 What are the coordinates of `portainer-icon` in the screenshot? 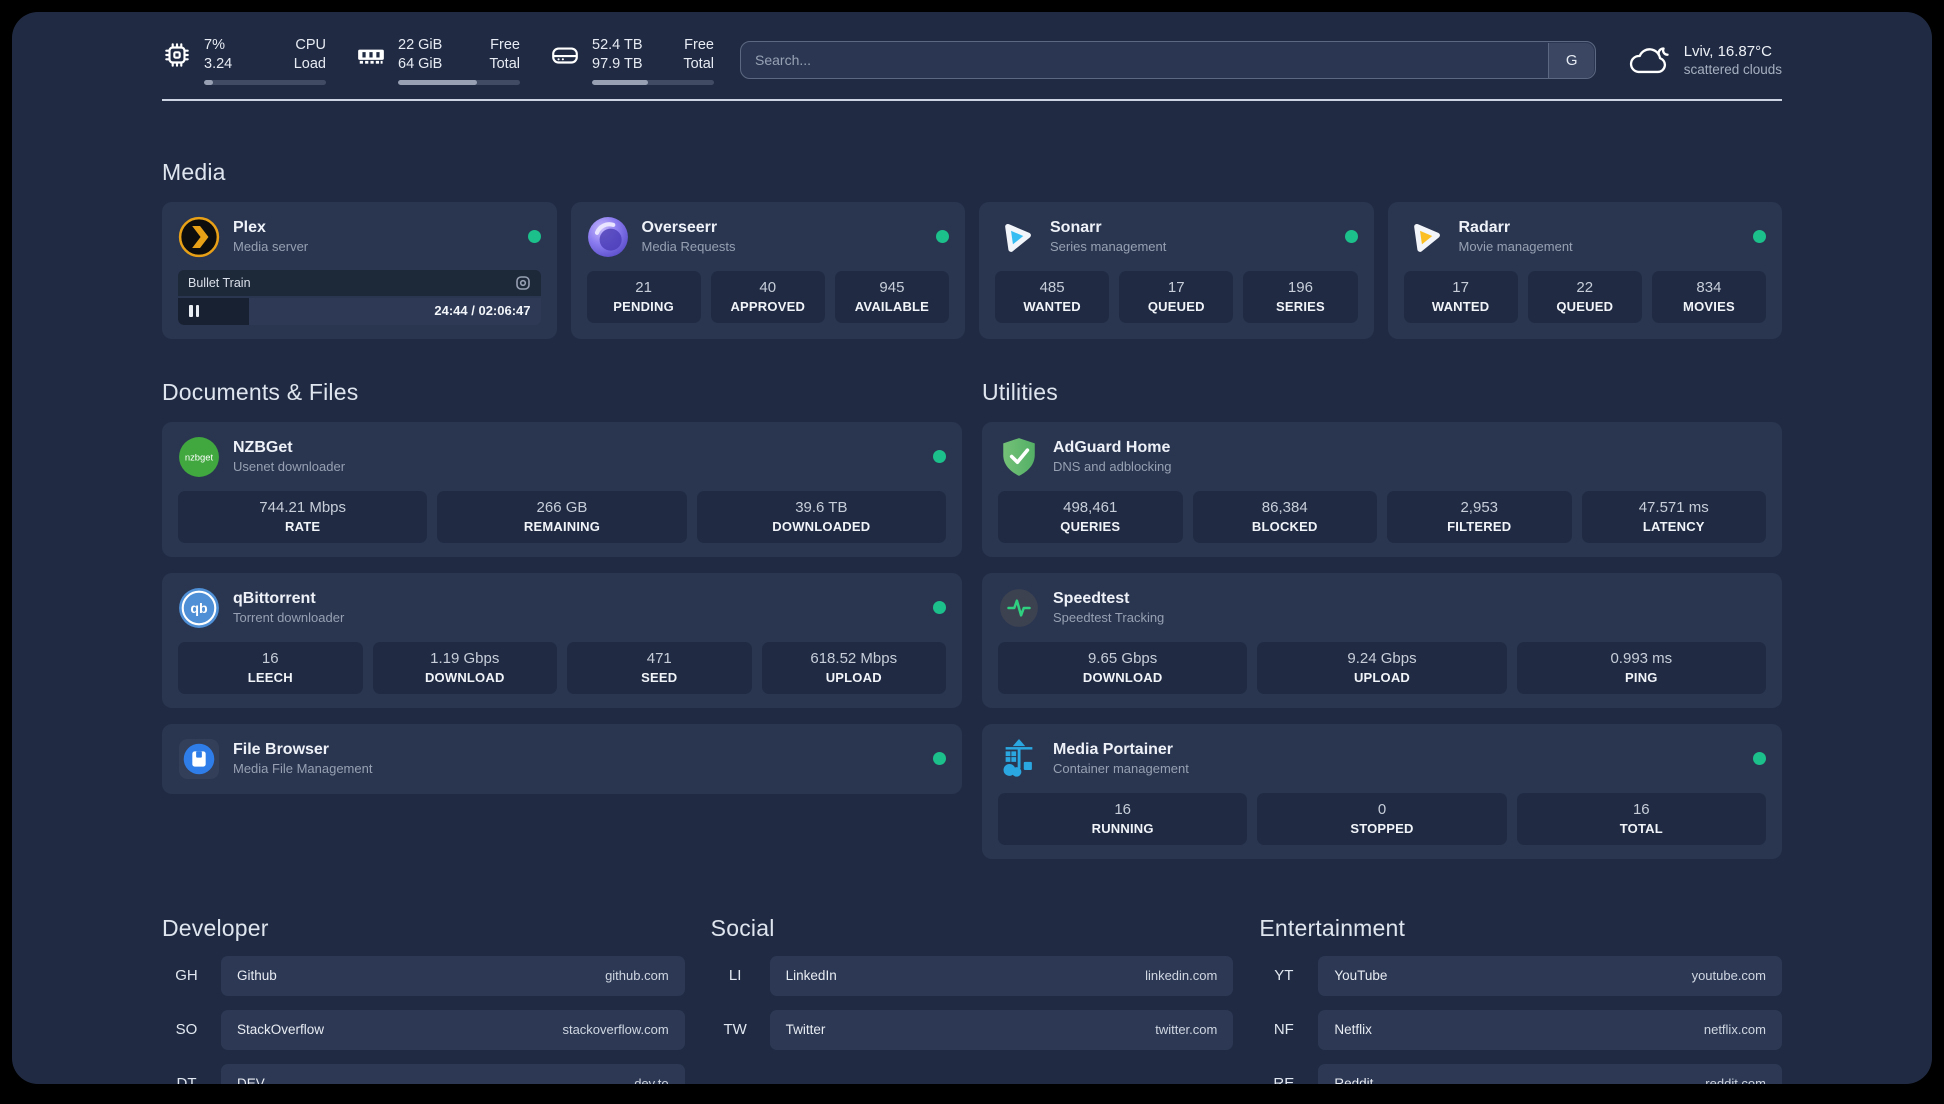 It's located at (1019, 759).